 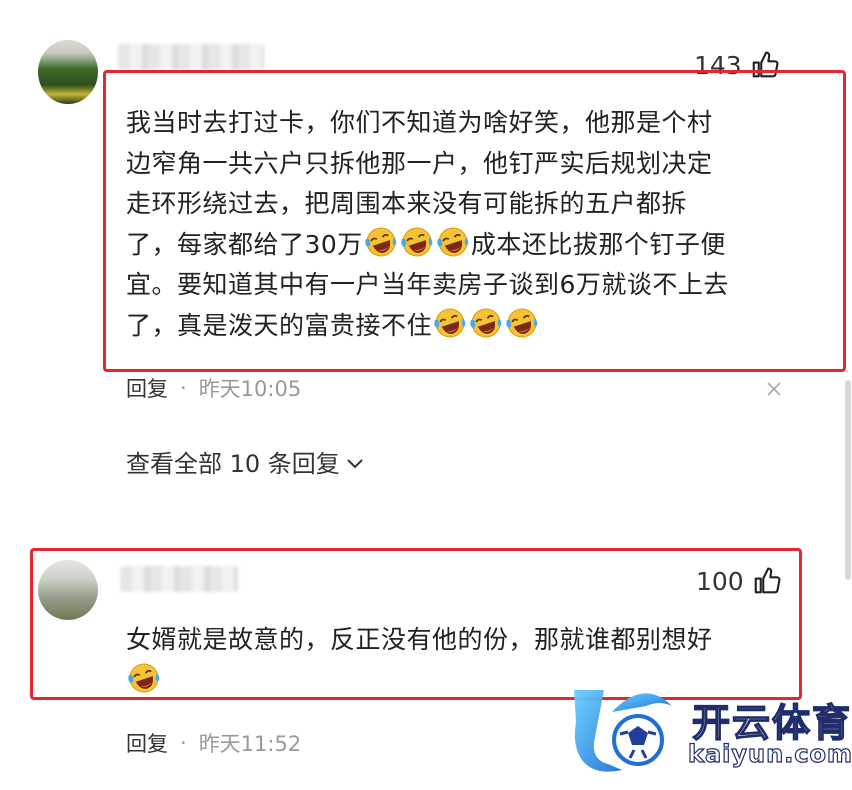 I want to click on chevron-down-icon, so click(x=355, y=462).